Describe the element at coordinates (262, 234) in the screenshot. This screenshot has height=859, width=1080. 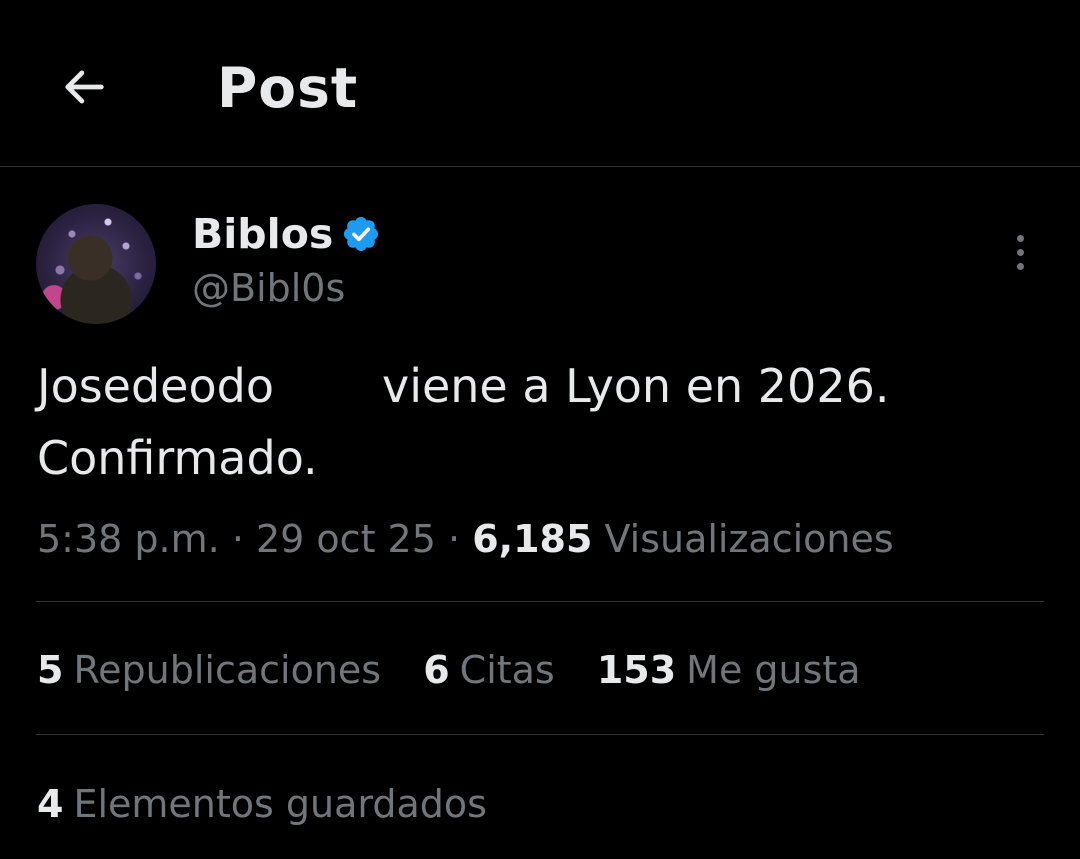
I see `author-name: Biblos` at that location.